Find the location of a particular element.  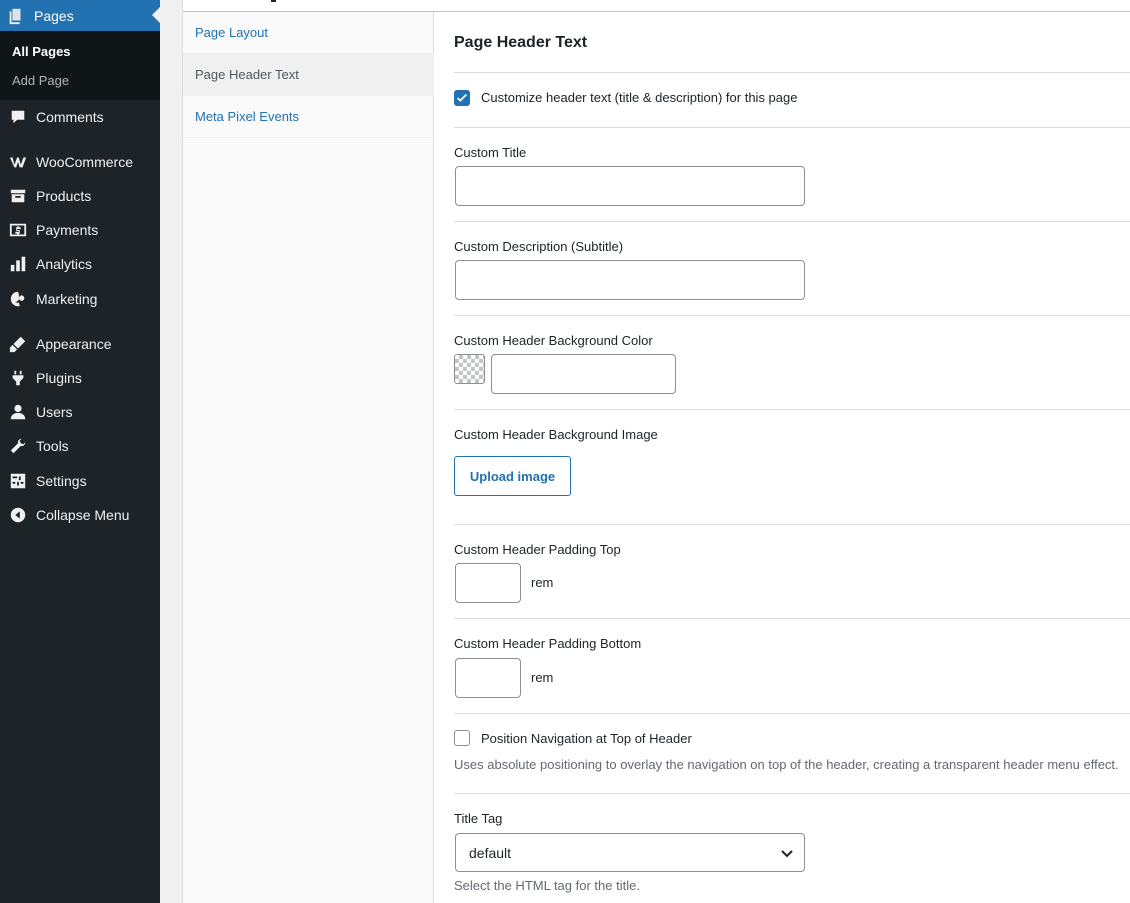

custom-description-input is located at coordinates (630, 280).